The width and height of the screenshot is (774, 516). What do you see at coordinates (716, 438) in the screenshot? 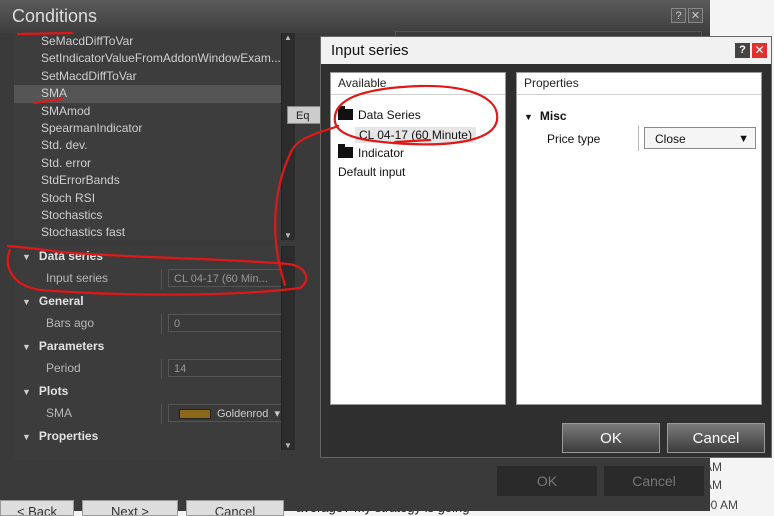
I see `cancel-button: Cancel` at bounding box center [716, 438].